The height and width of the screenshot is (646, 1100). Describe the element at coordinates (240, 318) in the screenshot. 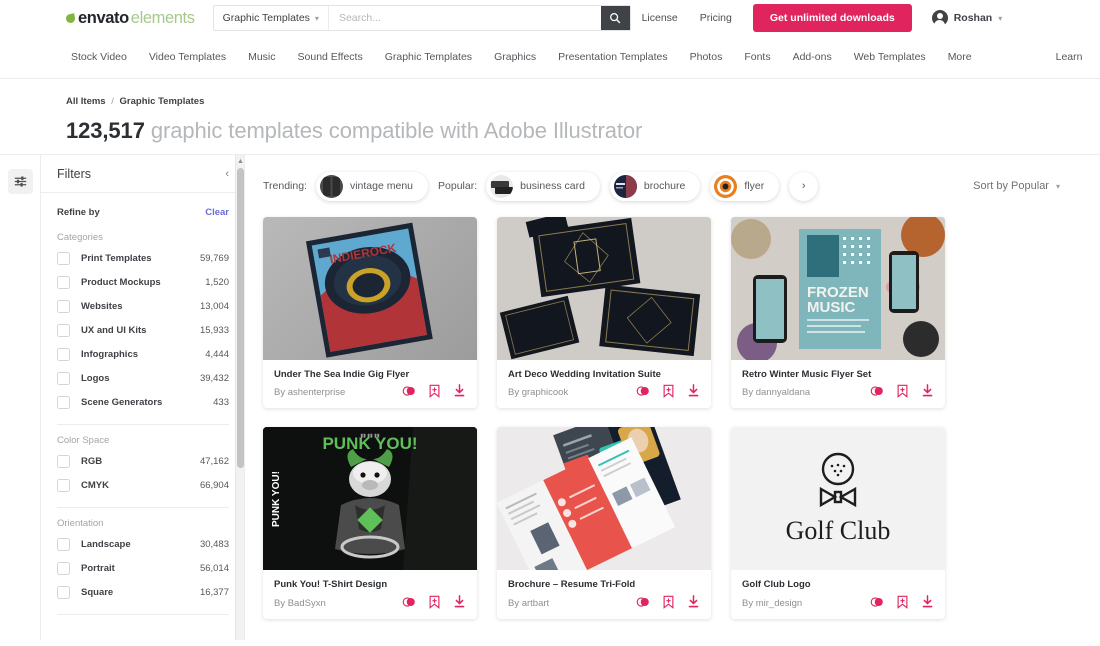

I see `scrollbar-thumb` at that location.